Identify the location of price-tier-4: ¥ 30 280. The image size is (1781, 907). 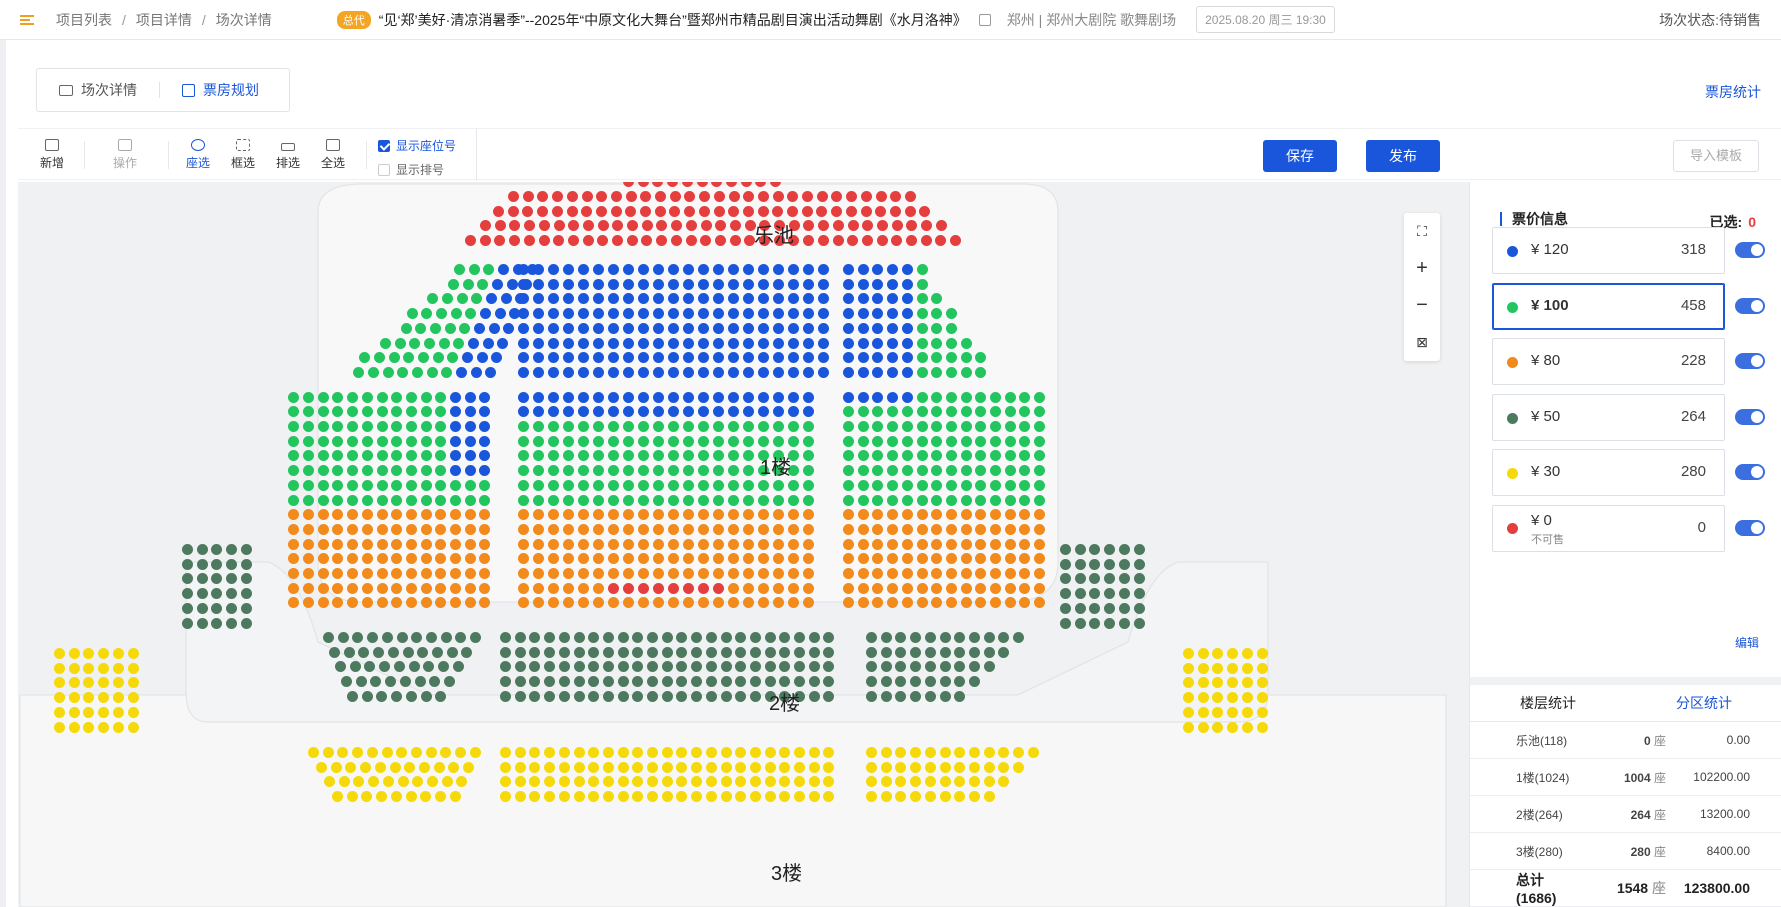
(1608, 472).